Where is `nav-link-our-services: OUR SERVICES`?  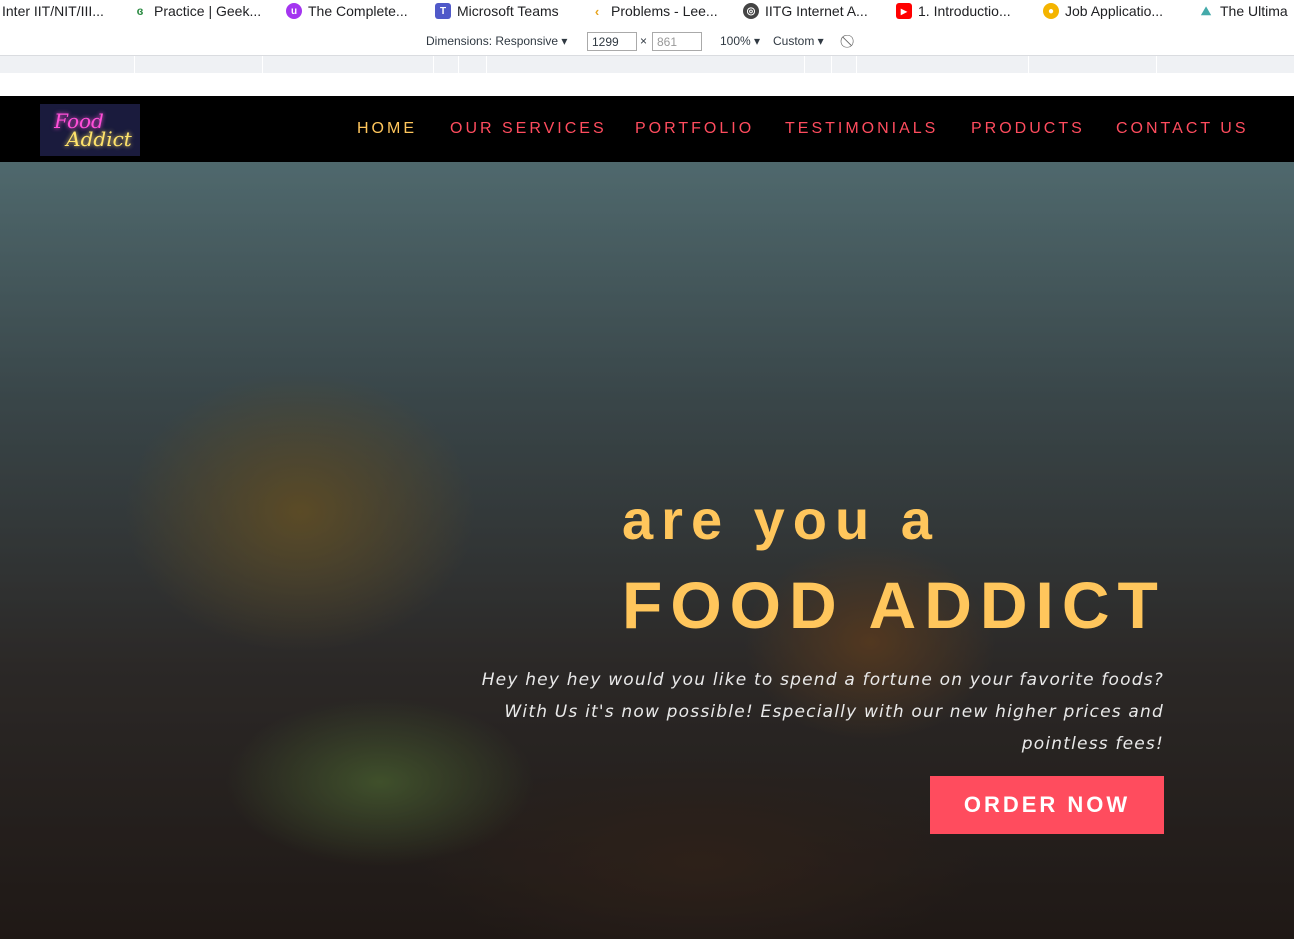 nav-link-our-services: OUR SERVICES is located at coordinates (528, 129).